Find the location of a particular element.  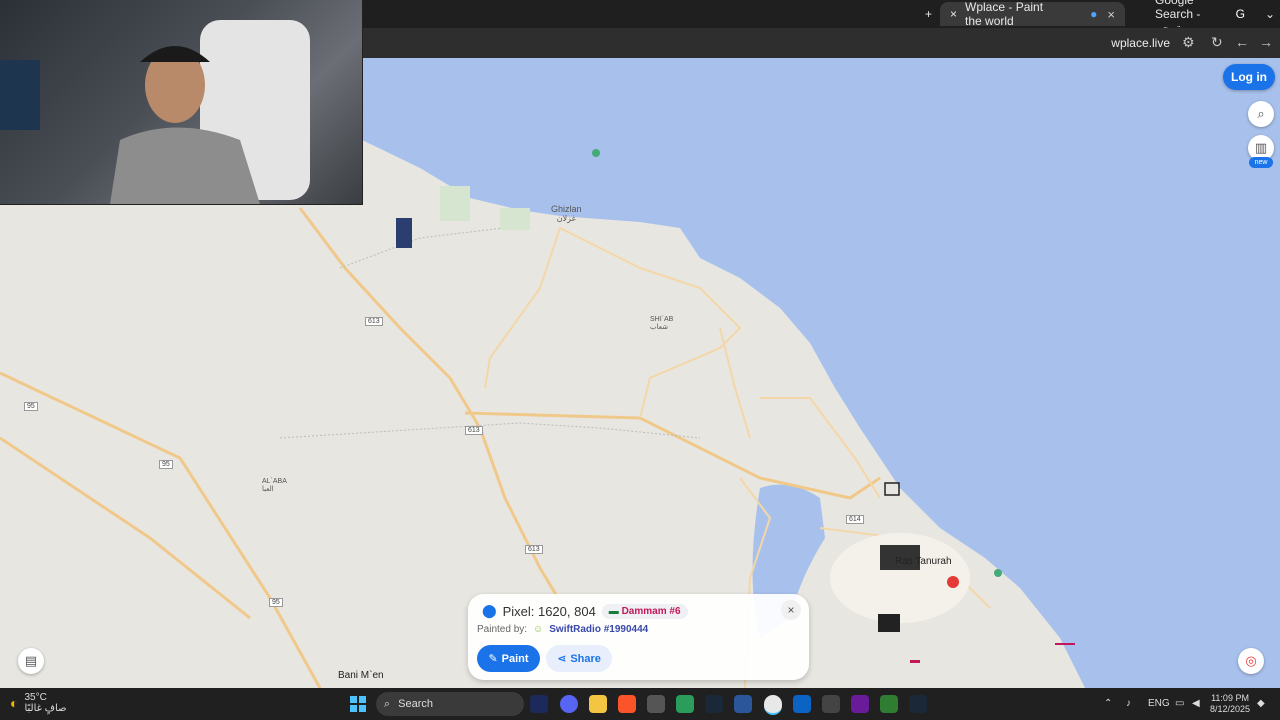

taskbar-clock: 11:09 PM 8/12/2025 is located at coordinates (1230, 704).